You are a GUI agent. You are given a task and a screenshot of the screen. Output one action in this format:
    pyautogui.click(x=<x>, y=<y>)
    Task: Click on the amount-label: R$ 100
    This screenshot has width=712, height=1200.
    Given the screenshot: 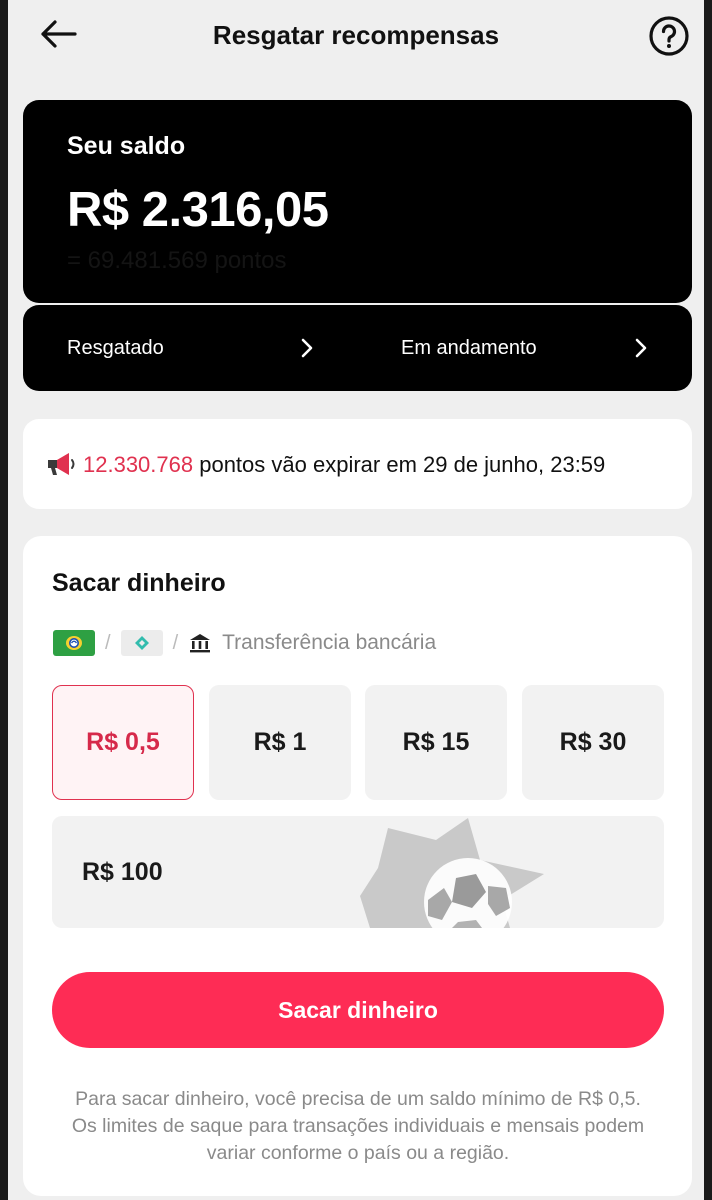 What is the action you would take?
    pyautogui.click(x=122, y=872)
    